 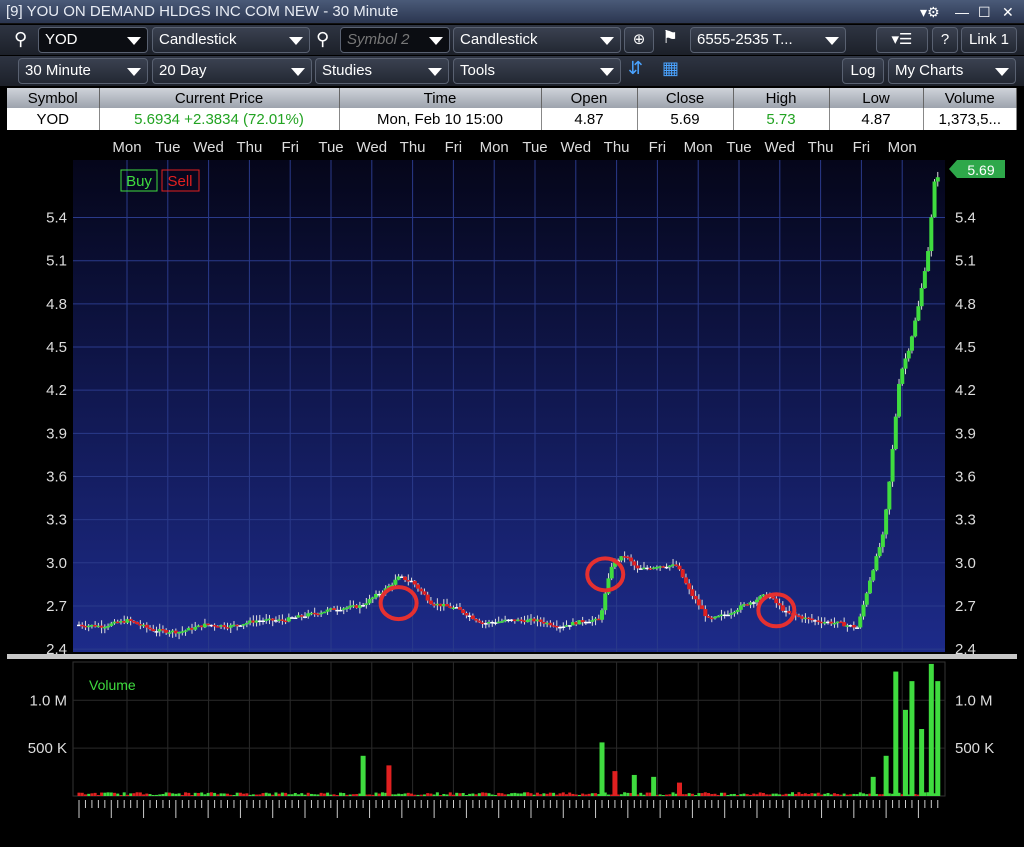 What do you see at coordinates (440, 98) in the screenshot?
I see `header-time: Time` at bounding box center [440, 98].